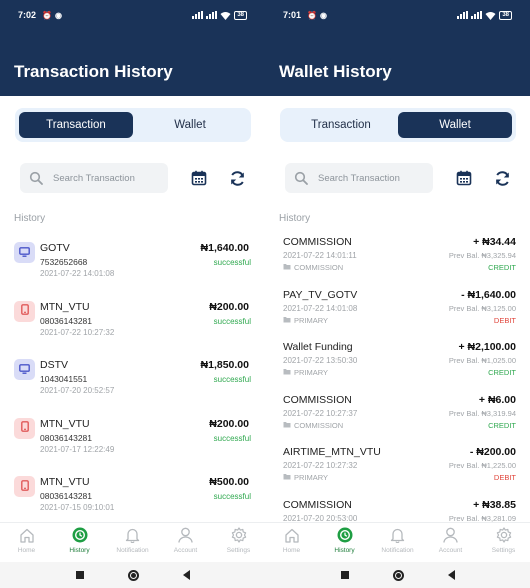 The width and height of the screenshot is (530, 588). I want to click on home-icon, so click(292, 535).